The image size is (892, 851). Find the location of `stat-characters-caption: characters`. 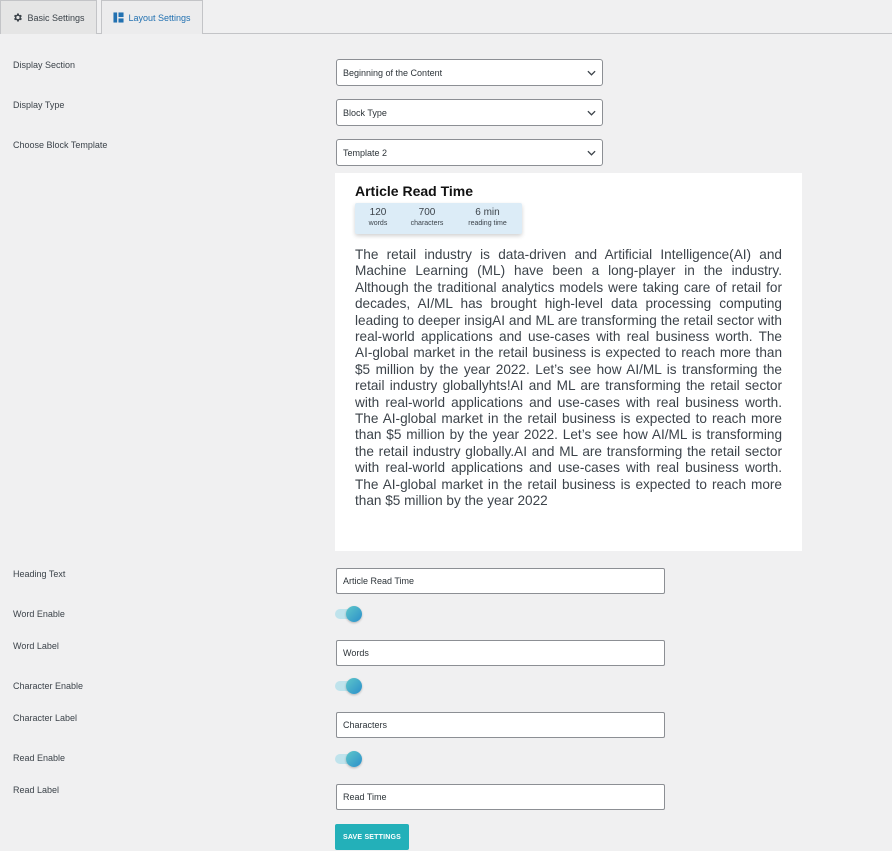

stat-characters-caption: characters is located at coordinates (427, 223).